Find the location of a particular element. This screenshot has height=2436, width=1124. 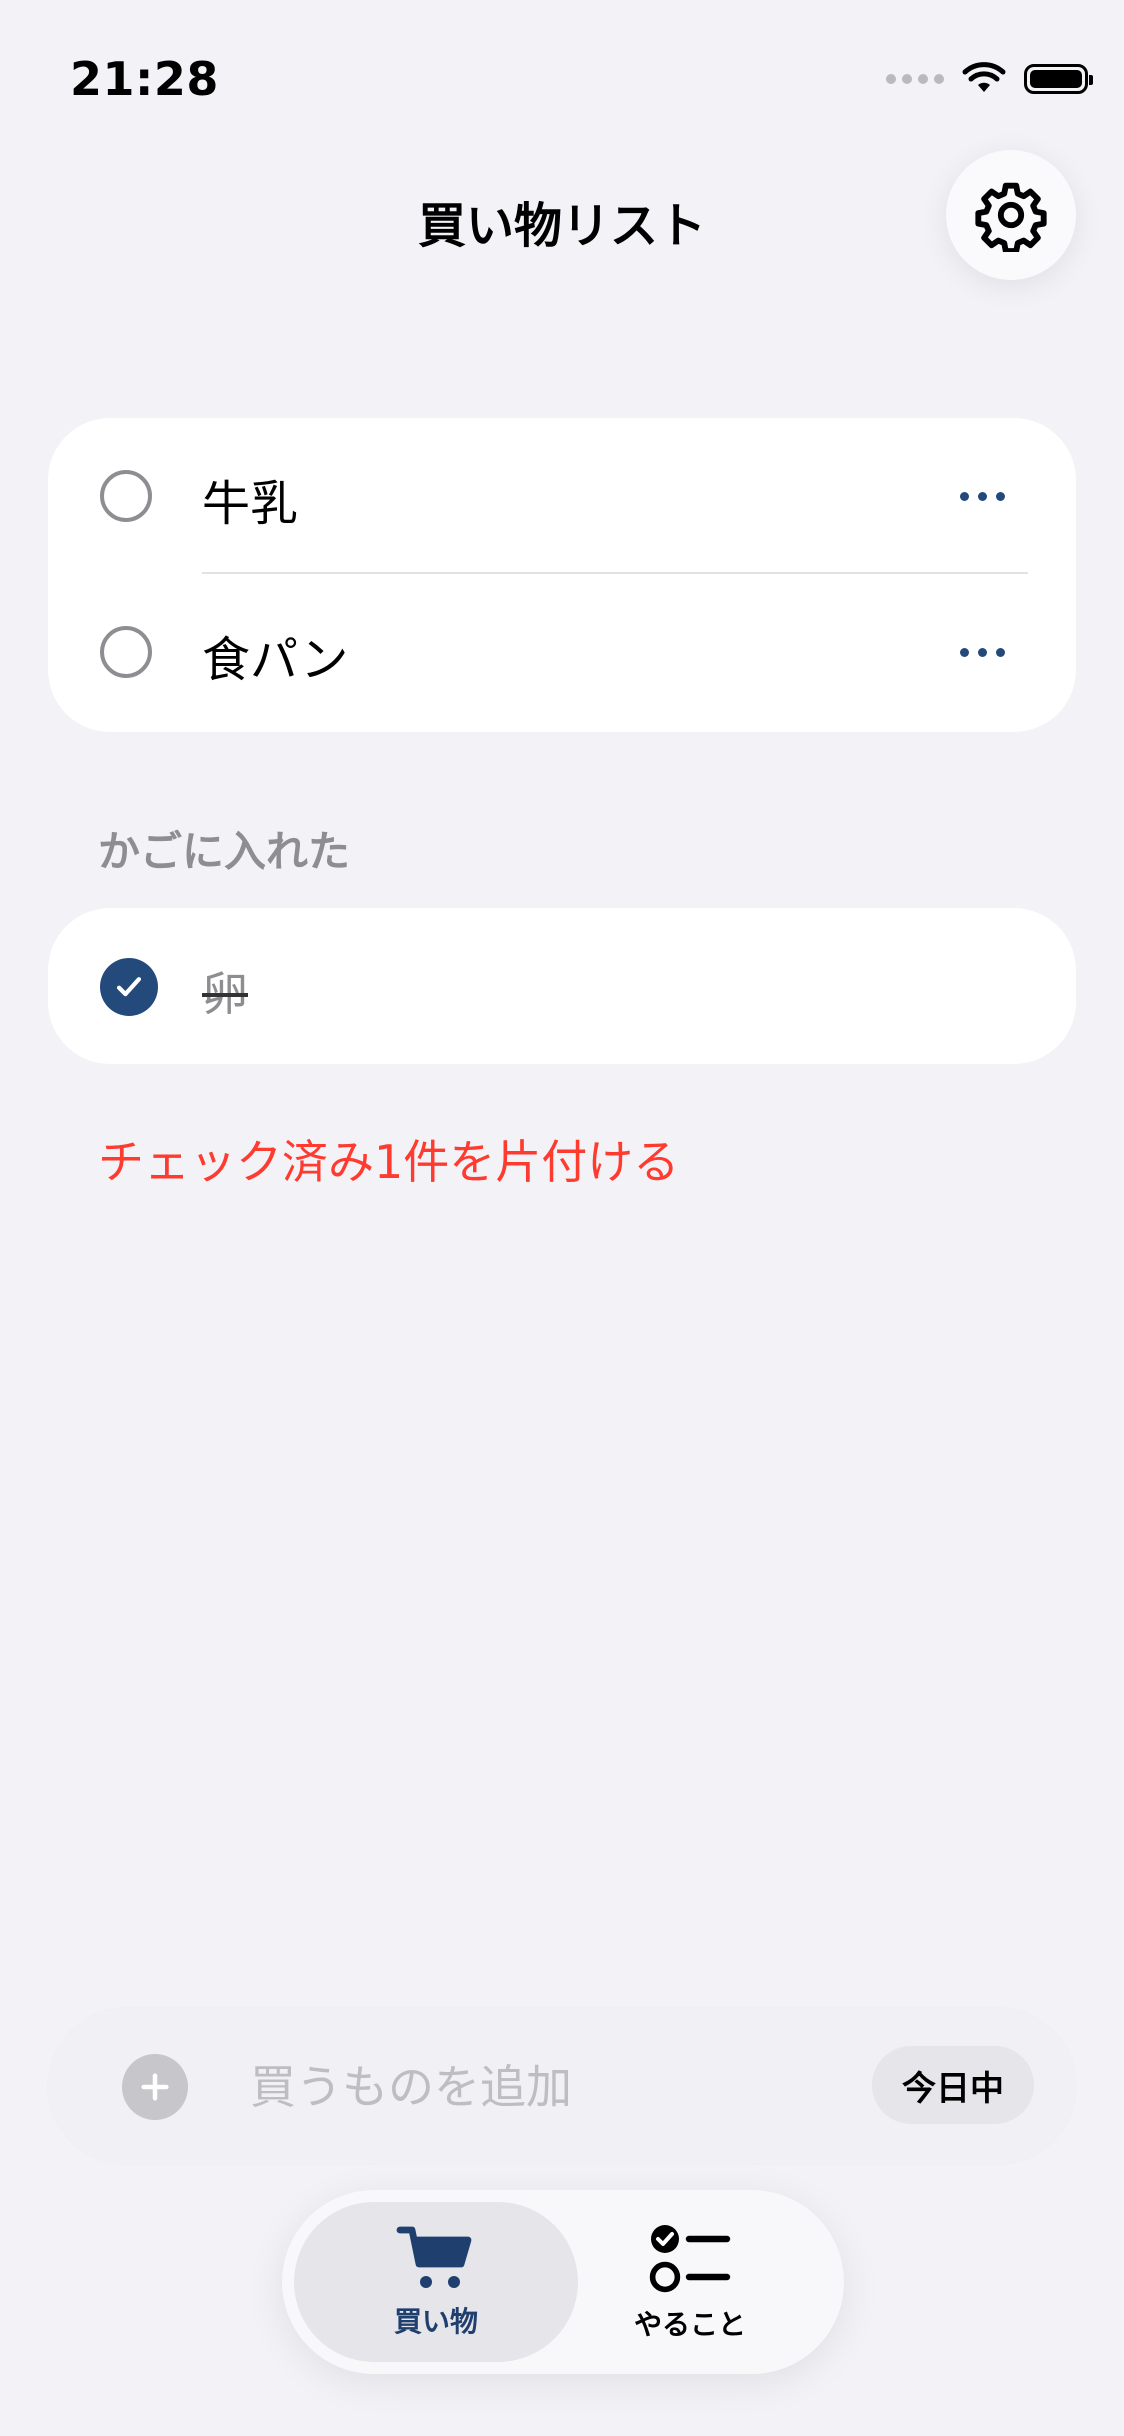

tab-todo: やること is located at coordinates (690, 2282).